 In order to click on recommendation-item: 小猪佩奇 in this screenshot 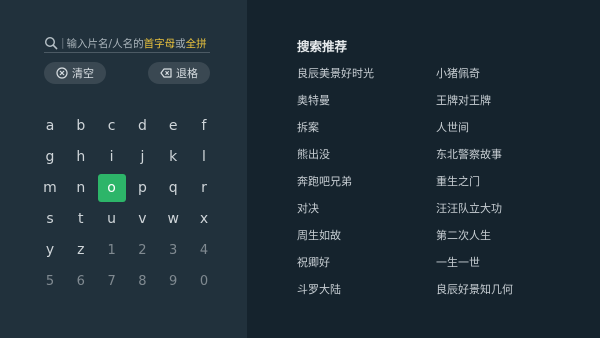, I will do `click(458, 73)`.